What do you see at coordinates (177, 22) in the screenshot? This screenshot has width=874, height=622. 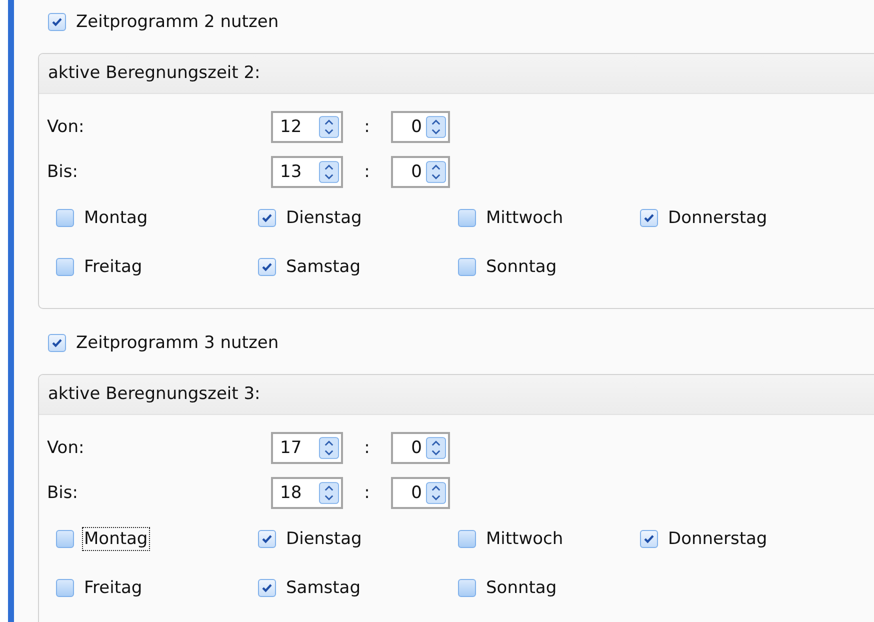 I see `checkbox-label: Zeitprogramm 2 nutzen` at bounding box center [177, 22].